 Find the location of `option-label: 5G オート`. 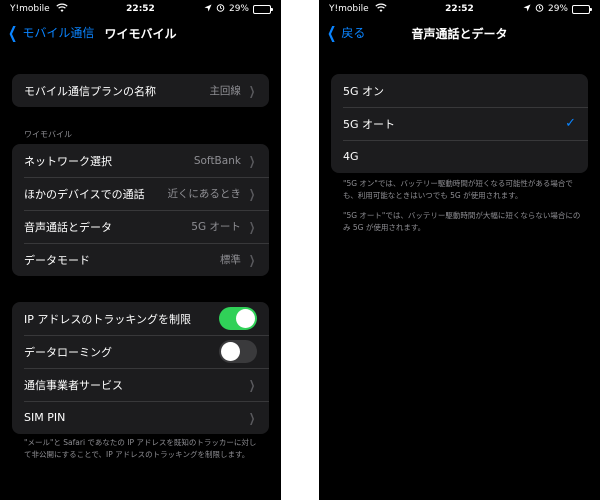

option-label: 5G オート is located at coordinates (369, 124).